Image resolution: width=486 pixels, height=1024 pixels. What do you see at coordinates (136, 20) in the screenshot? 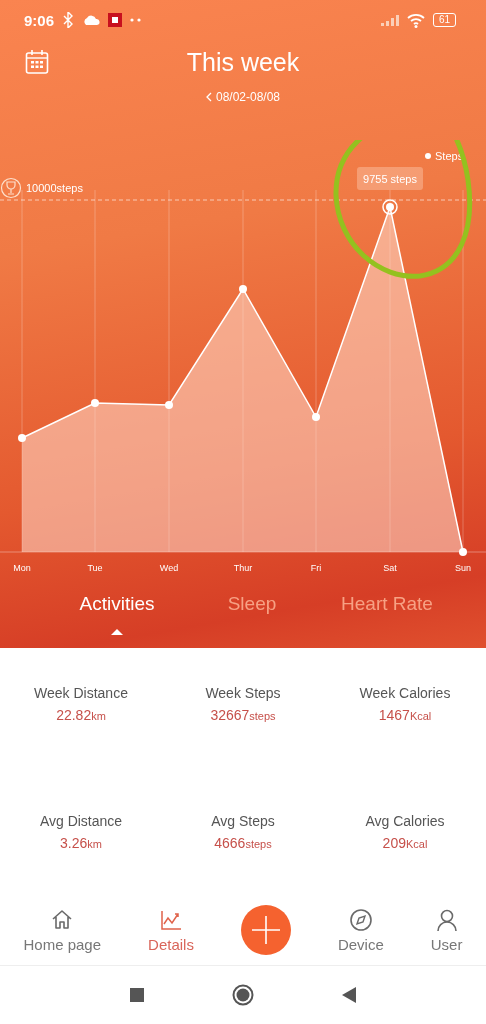
I see `more-icon` at bounding box center [136, 20].